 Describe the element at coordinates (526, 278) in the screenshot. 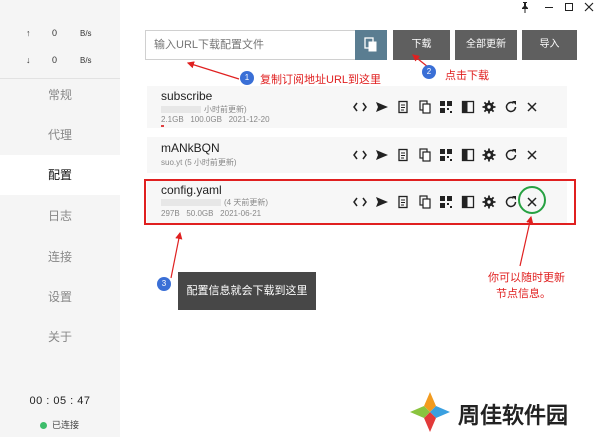

I see `refresh-note-line-1: 你可以随时更新` at that location.